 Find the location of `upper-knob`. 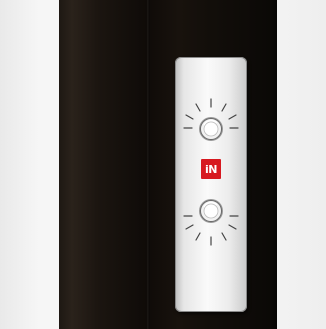

upper-knob is located at coordinates (211, 125).